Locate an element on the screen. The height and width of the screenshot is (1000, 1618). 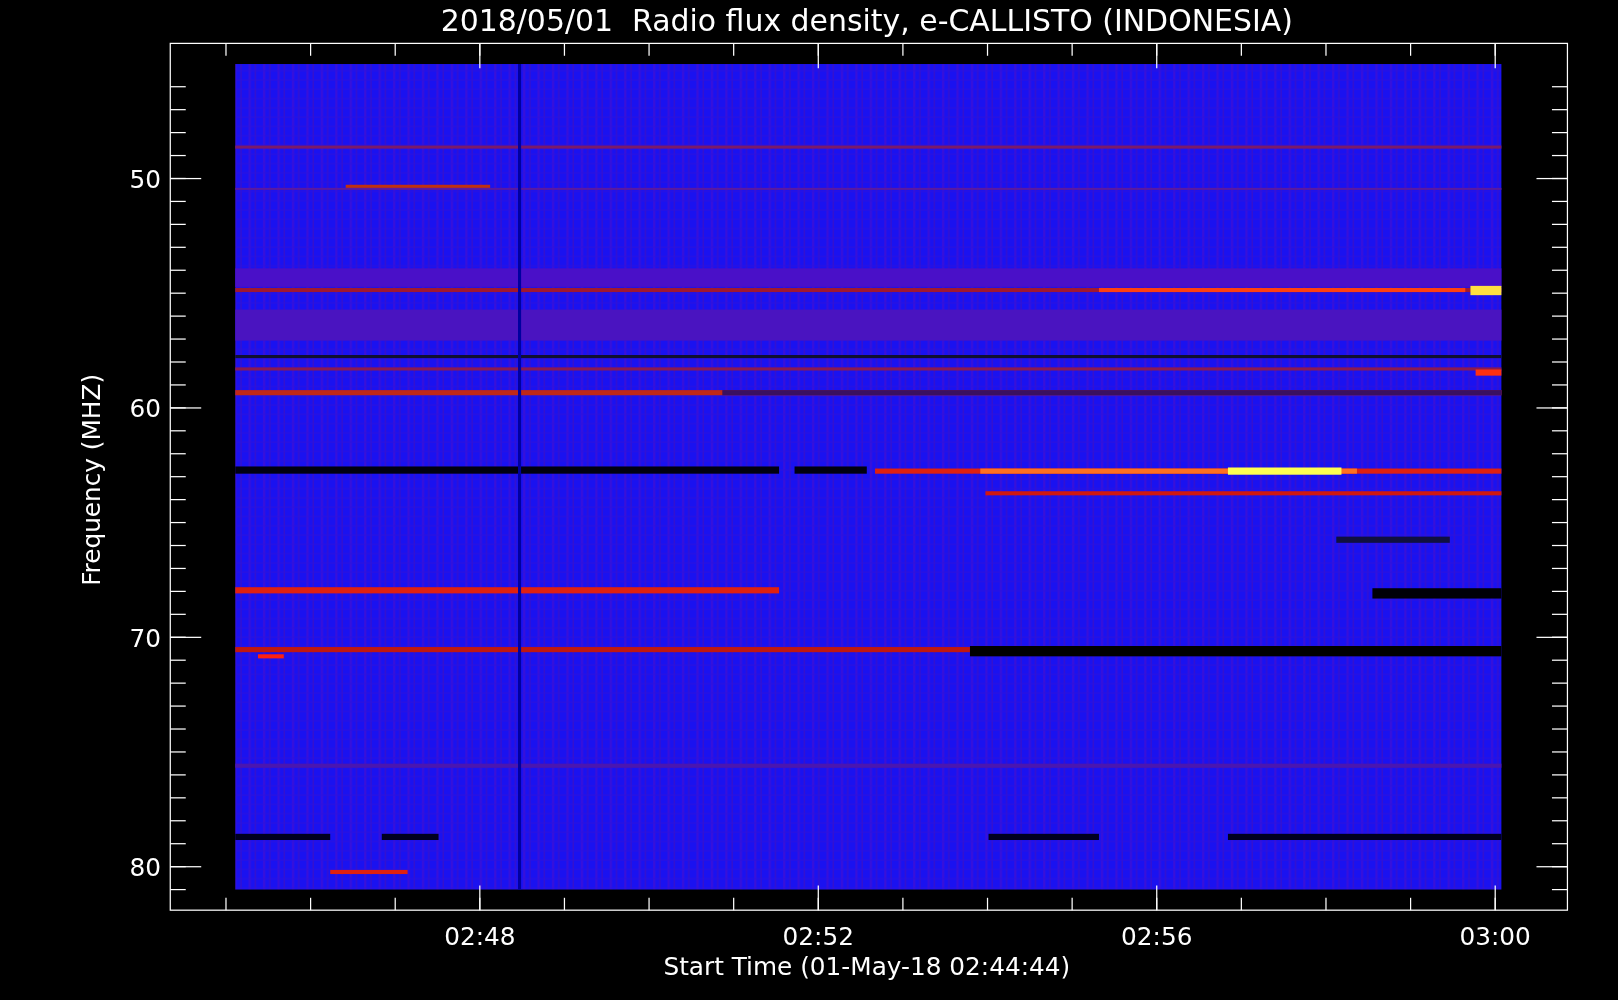
chart-title: 2018/05/01 Radio flux density, e-CALLISTO (INDONESIA) is located at coordinates (866, 20).